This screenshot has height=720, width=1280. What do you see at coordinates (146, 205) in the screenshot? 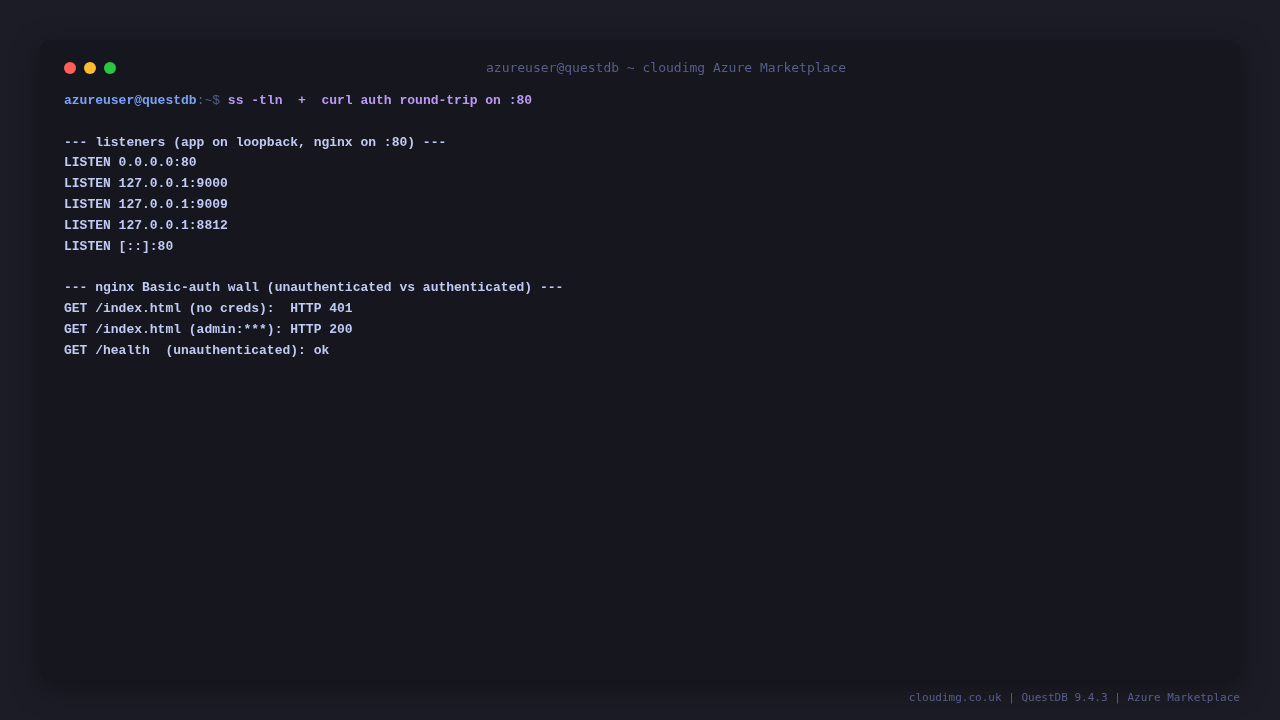
I see `output-line: LISTEN 127.0.0.1:9009` at bounding box center [146, 205].